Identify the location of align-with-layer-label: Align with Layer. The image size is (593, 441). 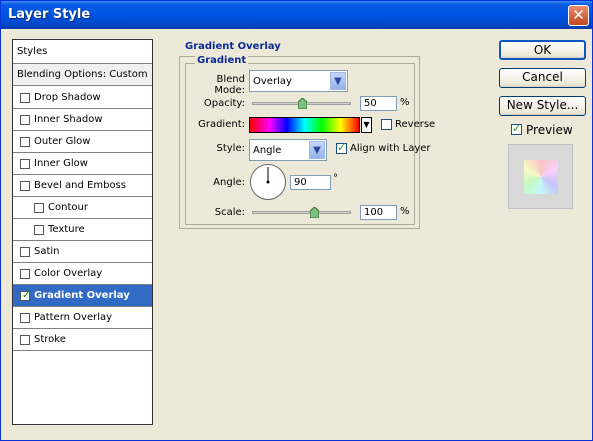
(390, 148).